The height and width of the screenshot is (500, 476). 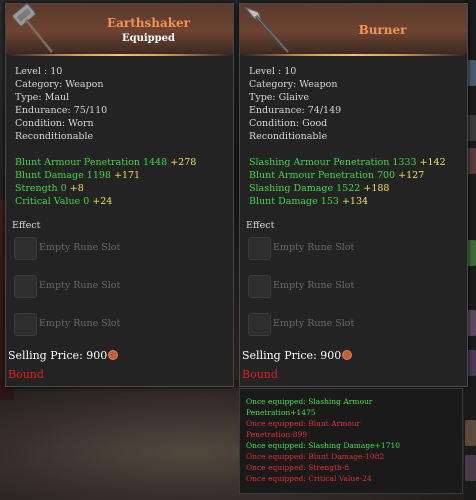 I want to click on item-type: Type: Maul, so click(x=42, y=97).